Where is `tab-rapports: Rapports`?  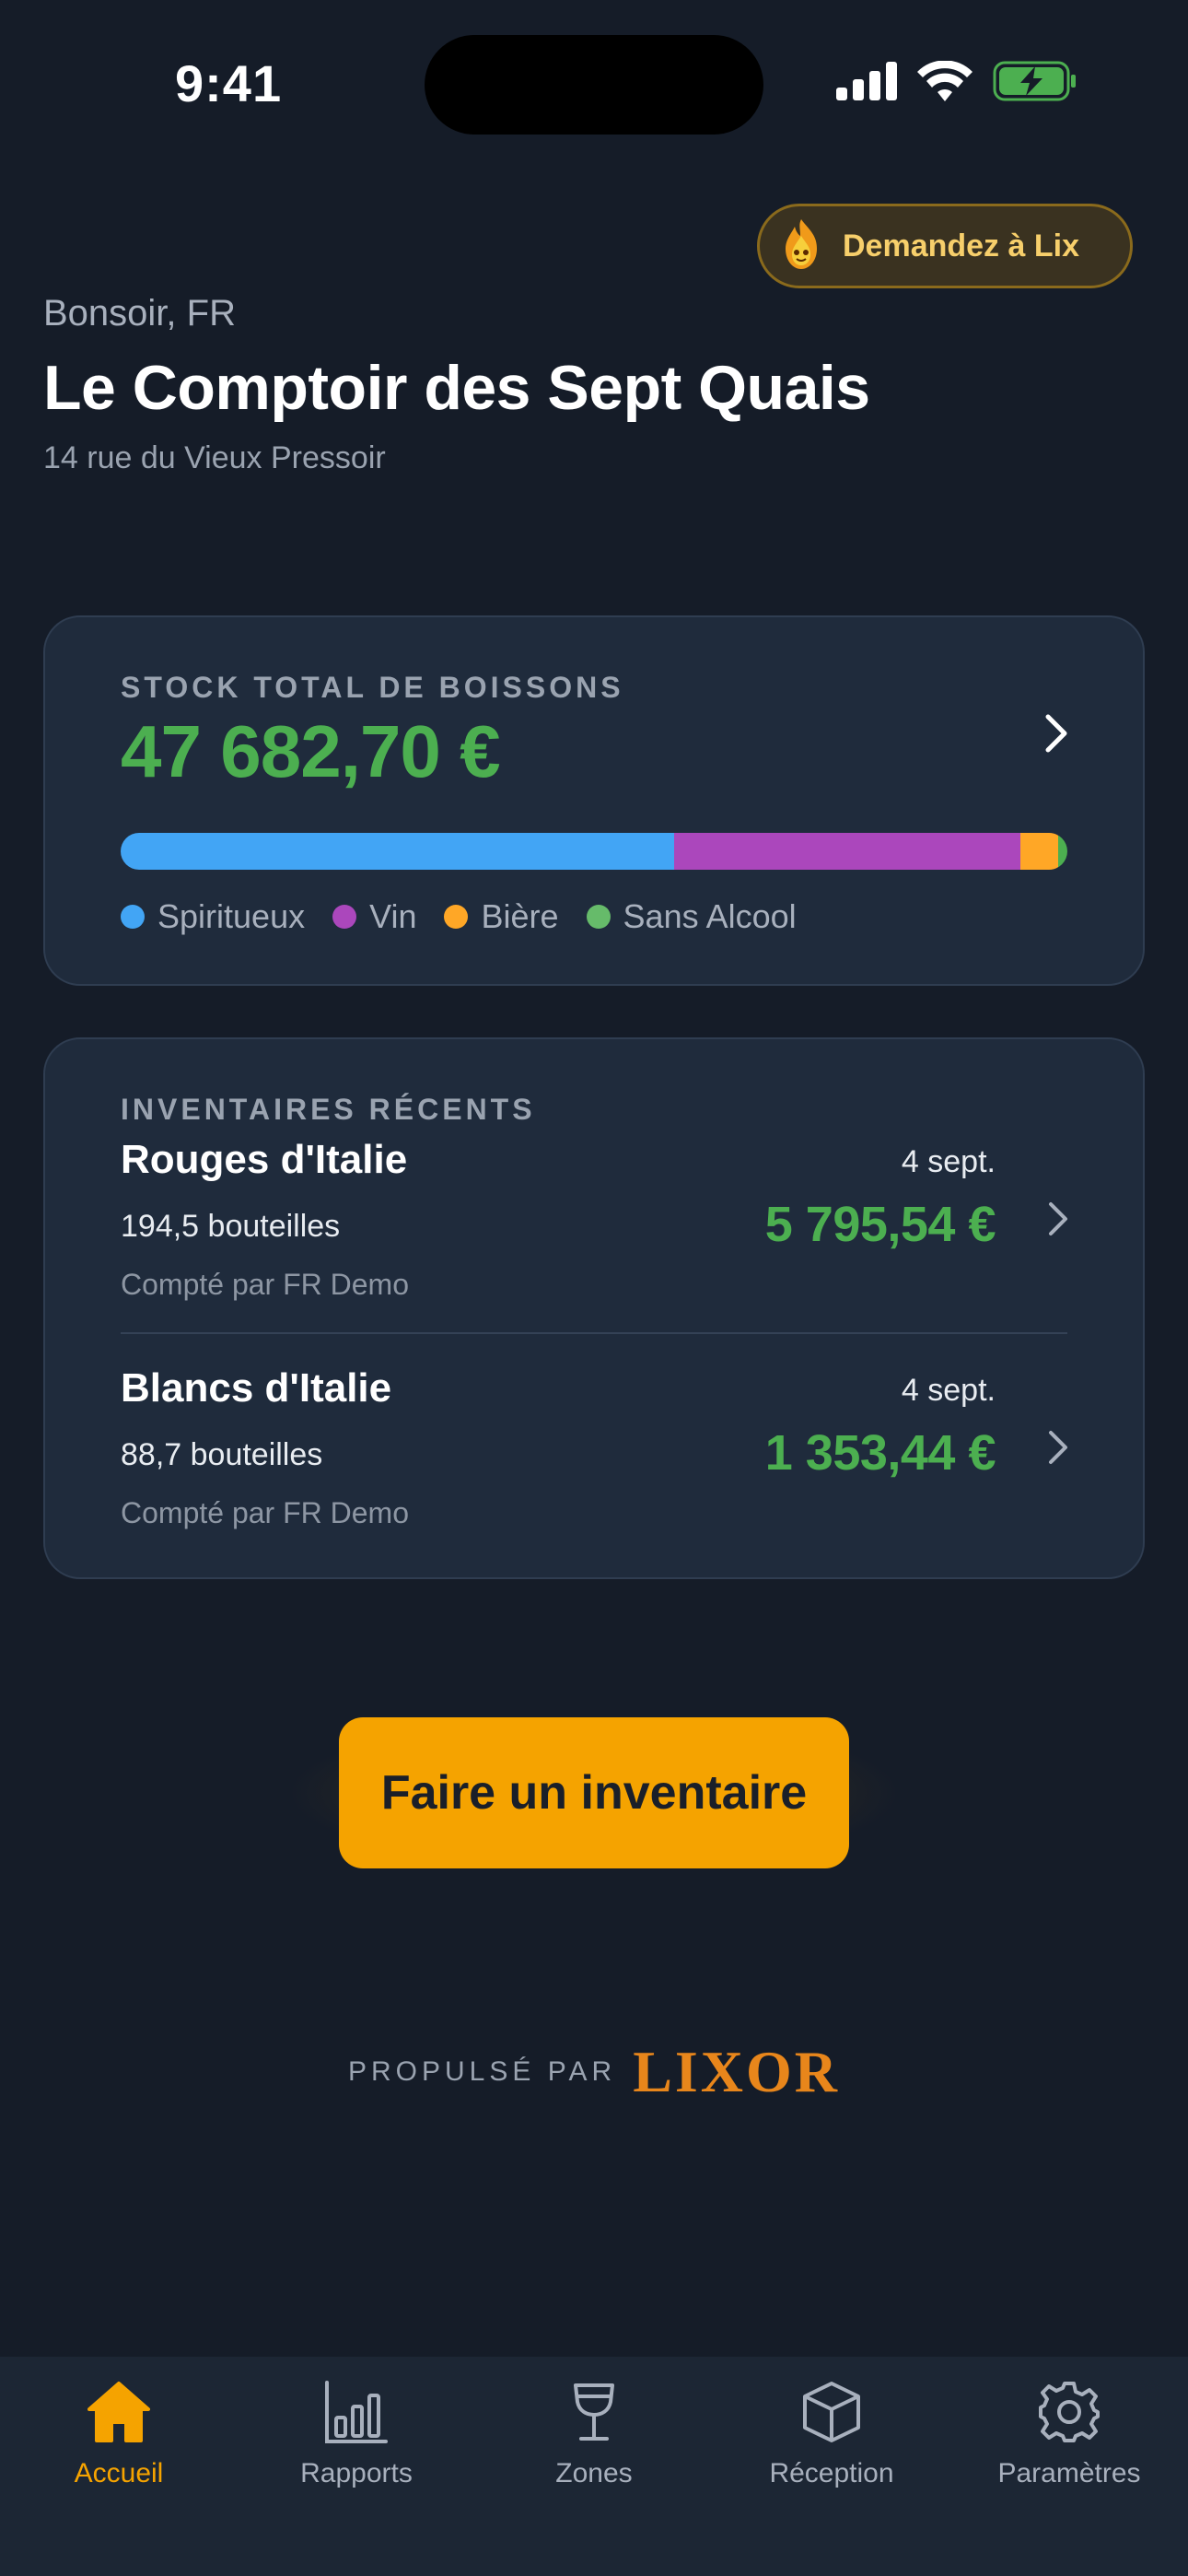
tab-rapports: Rapports is located at coordinates (356, 2466).